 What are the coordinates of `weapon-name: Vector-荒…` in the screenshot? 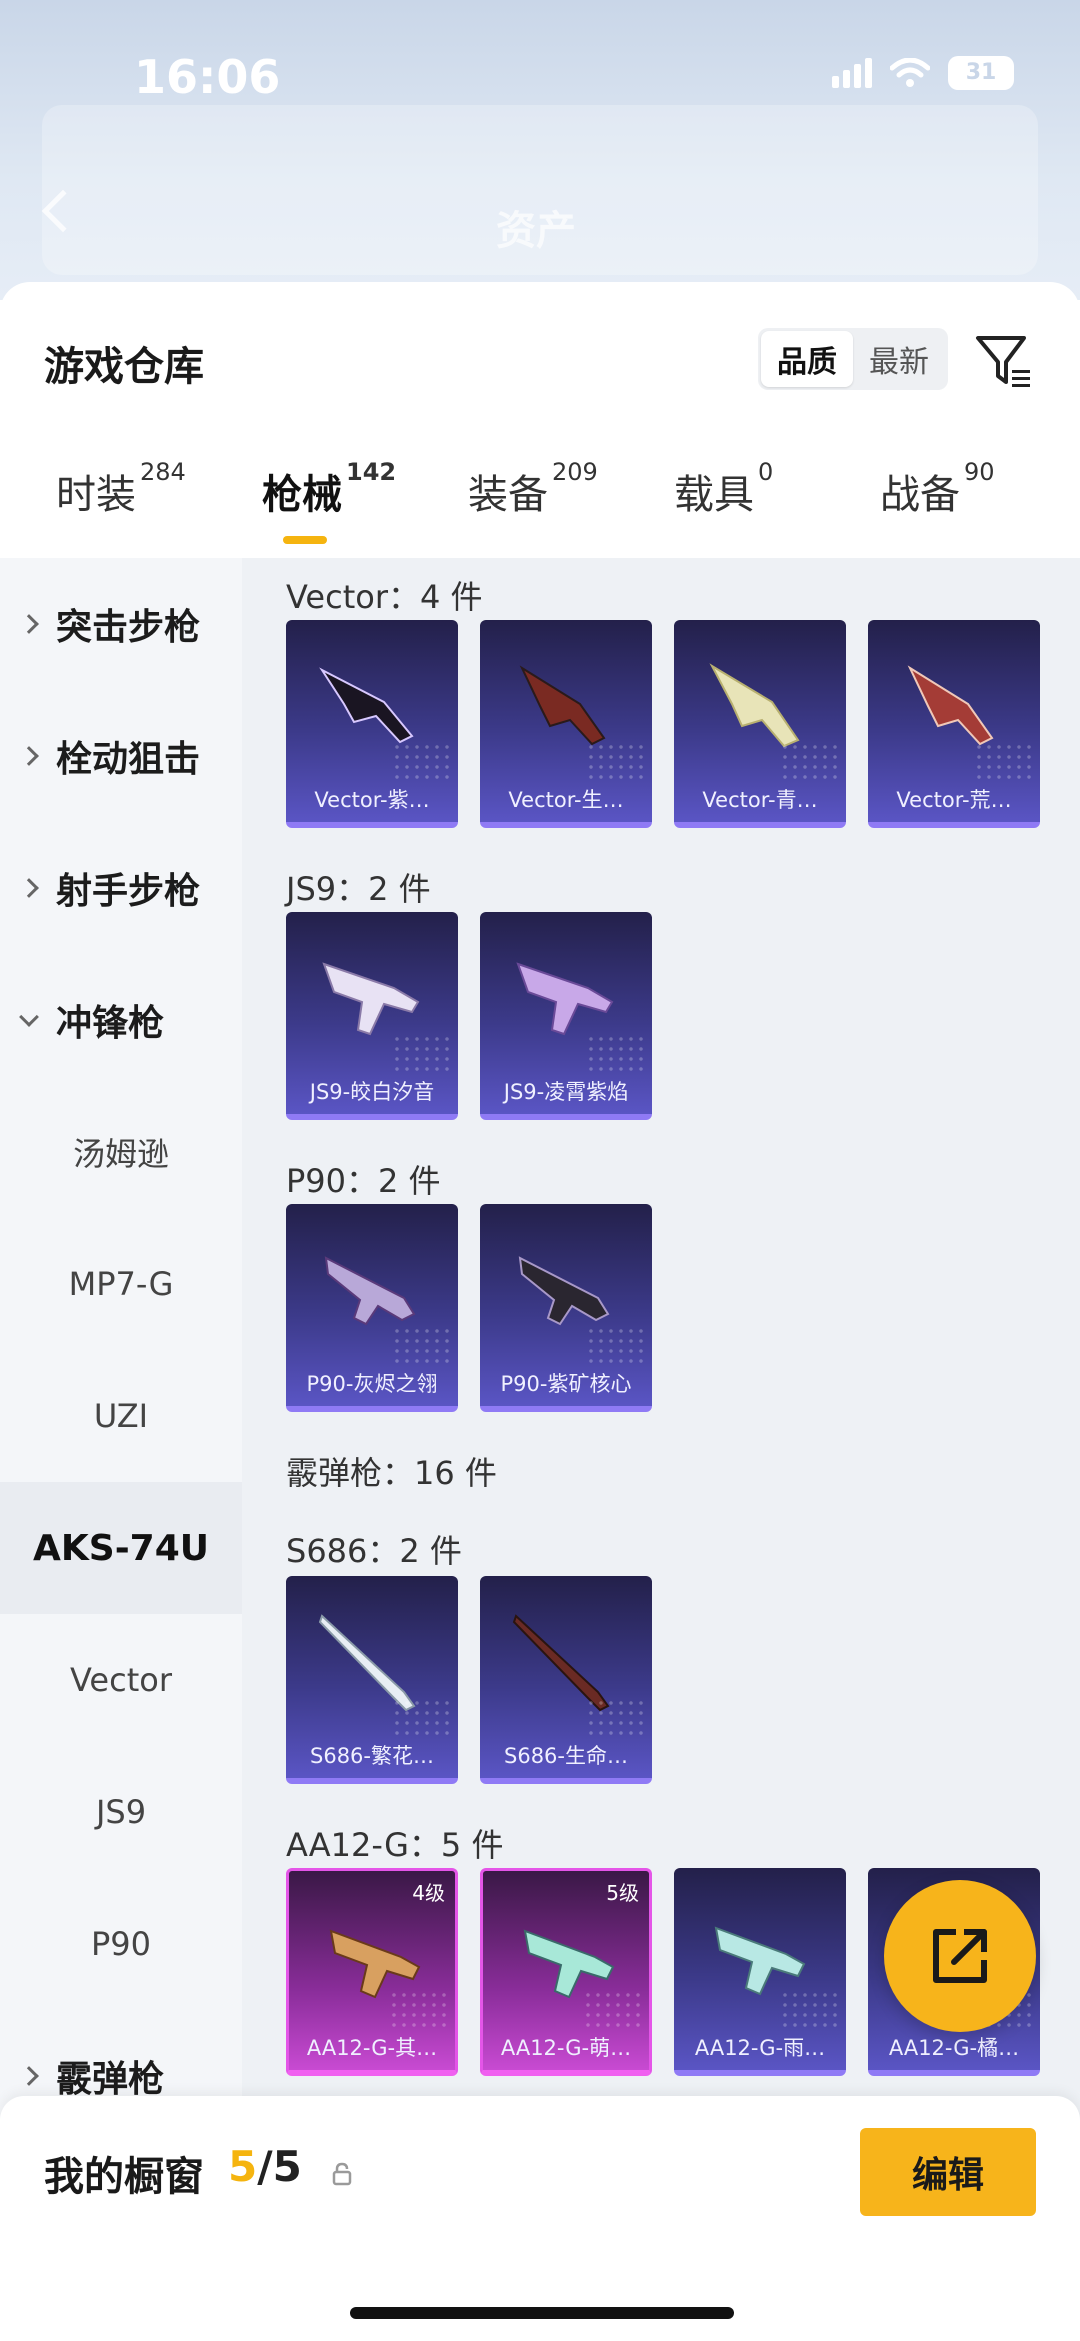 It's located at (954, 800).